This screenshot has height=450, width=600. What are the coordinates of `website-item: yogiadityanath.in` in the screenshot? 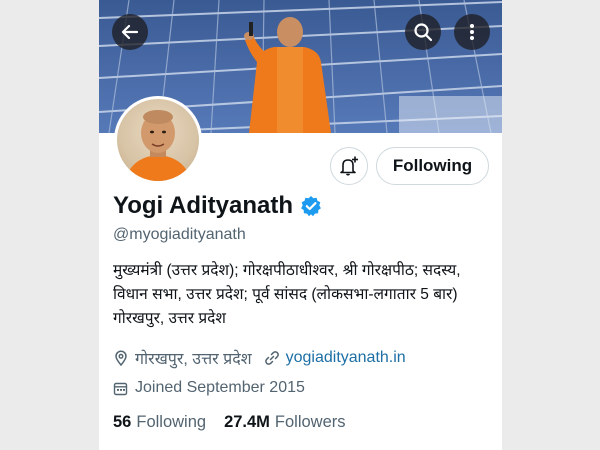 It's located at (335, 358).